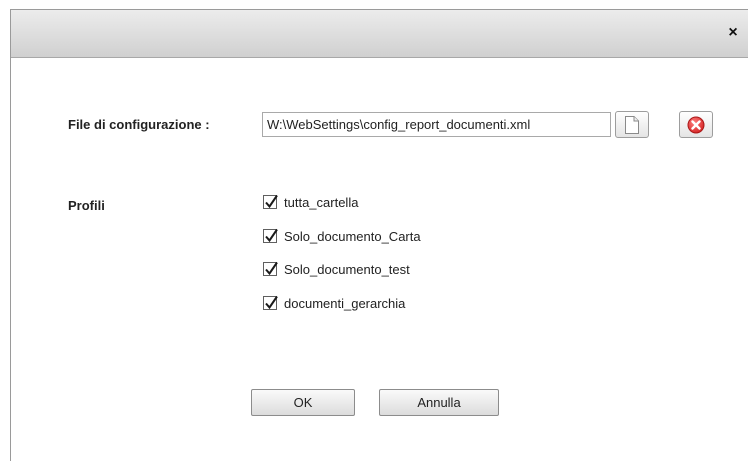 This screenshot has width=748, height=461. Describe the element at coordinates (352, 236) in the screenshot. I see `profile-label: Solo_documento_Carta` at that location.